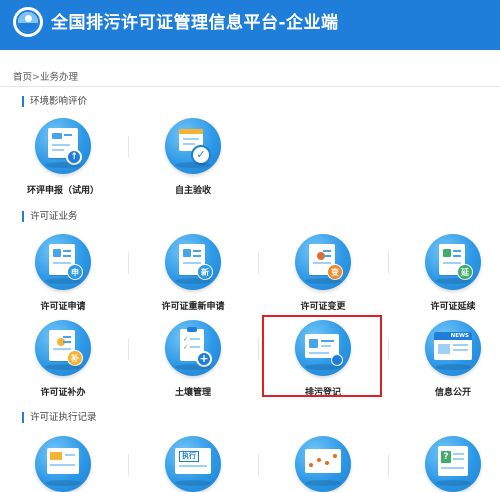 The width and height of the screenshot is (500, 492). I want to click on tile-info-disclosure-label: 信息公开, so click(452, 393).